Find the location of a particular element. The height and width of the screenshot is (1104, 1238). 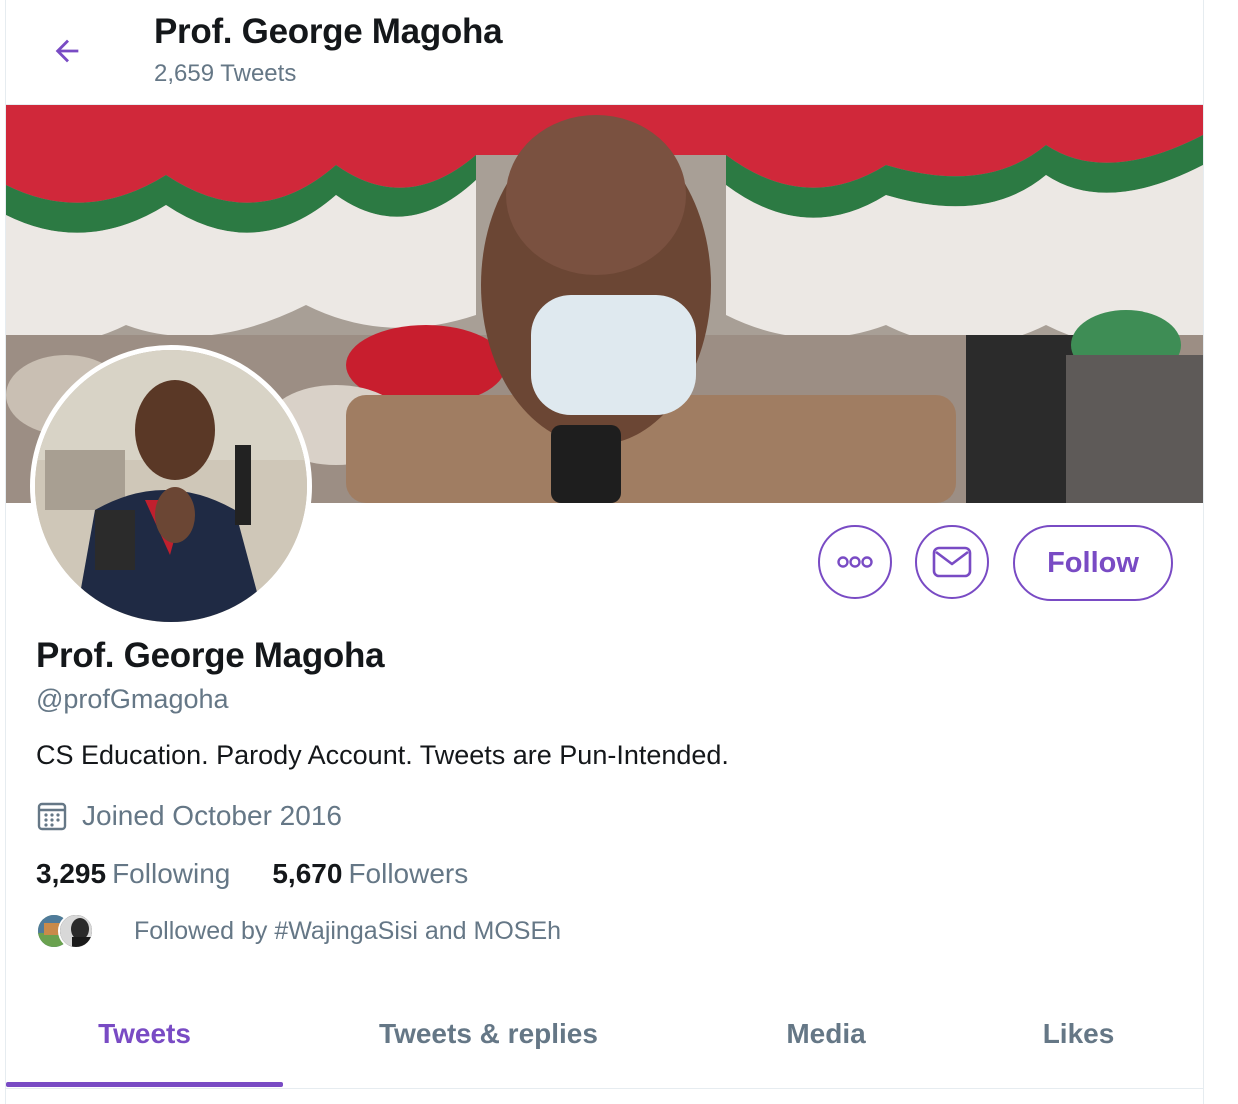

joined-date: Joined October 2016 is located at coordinates (212, 815).